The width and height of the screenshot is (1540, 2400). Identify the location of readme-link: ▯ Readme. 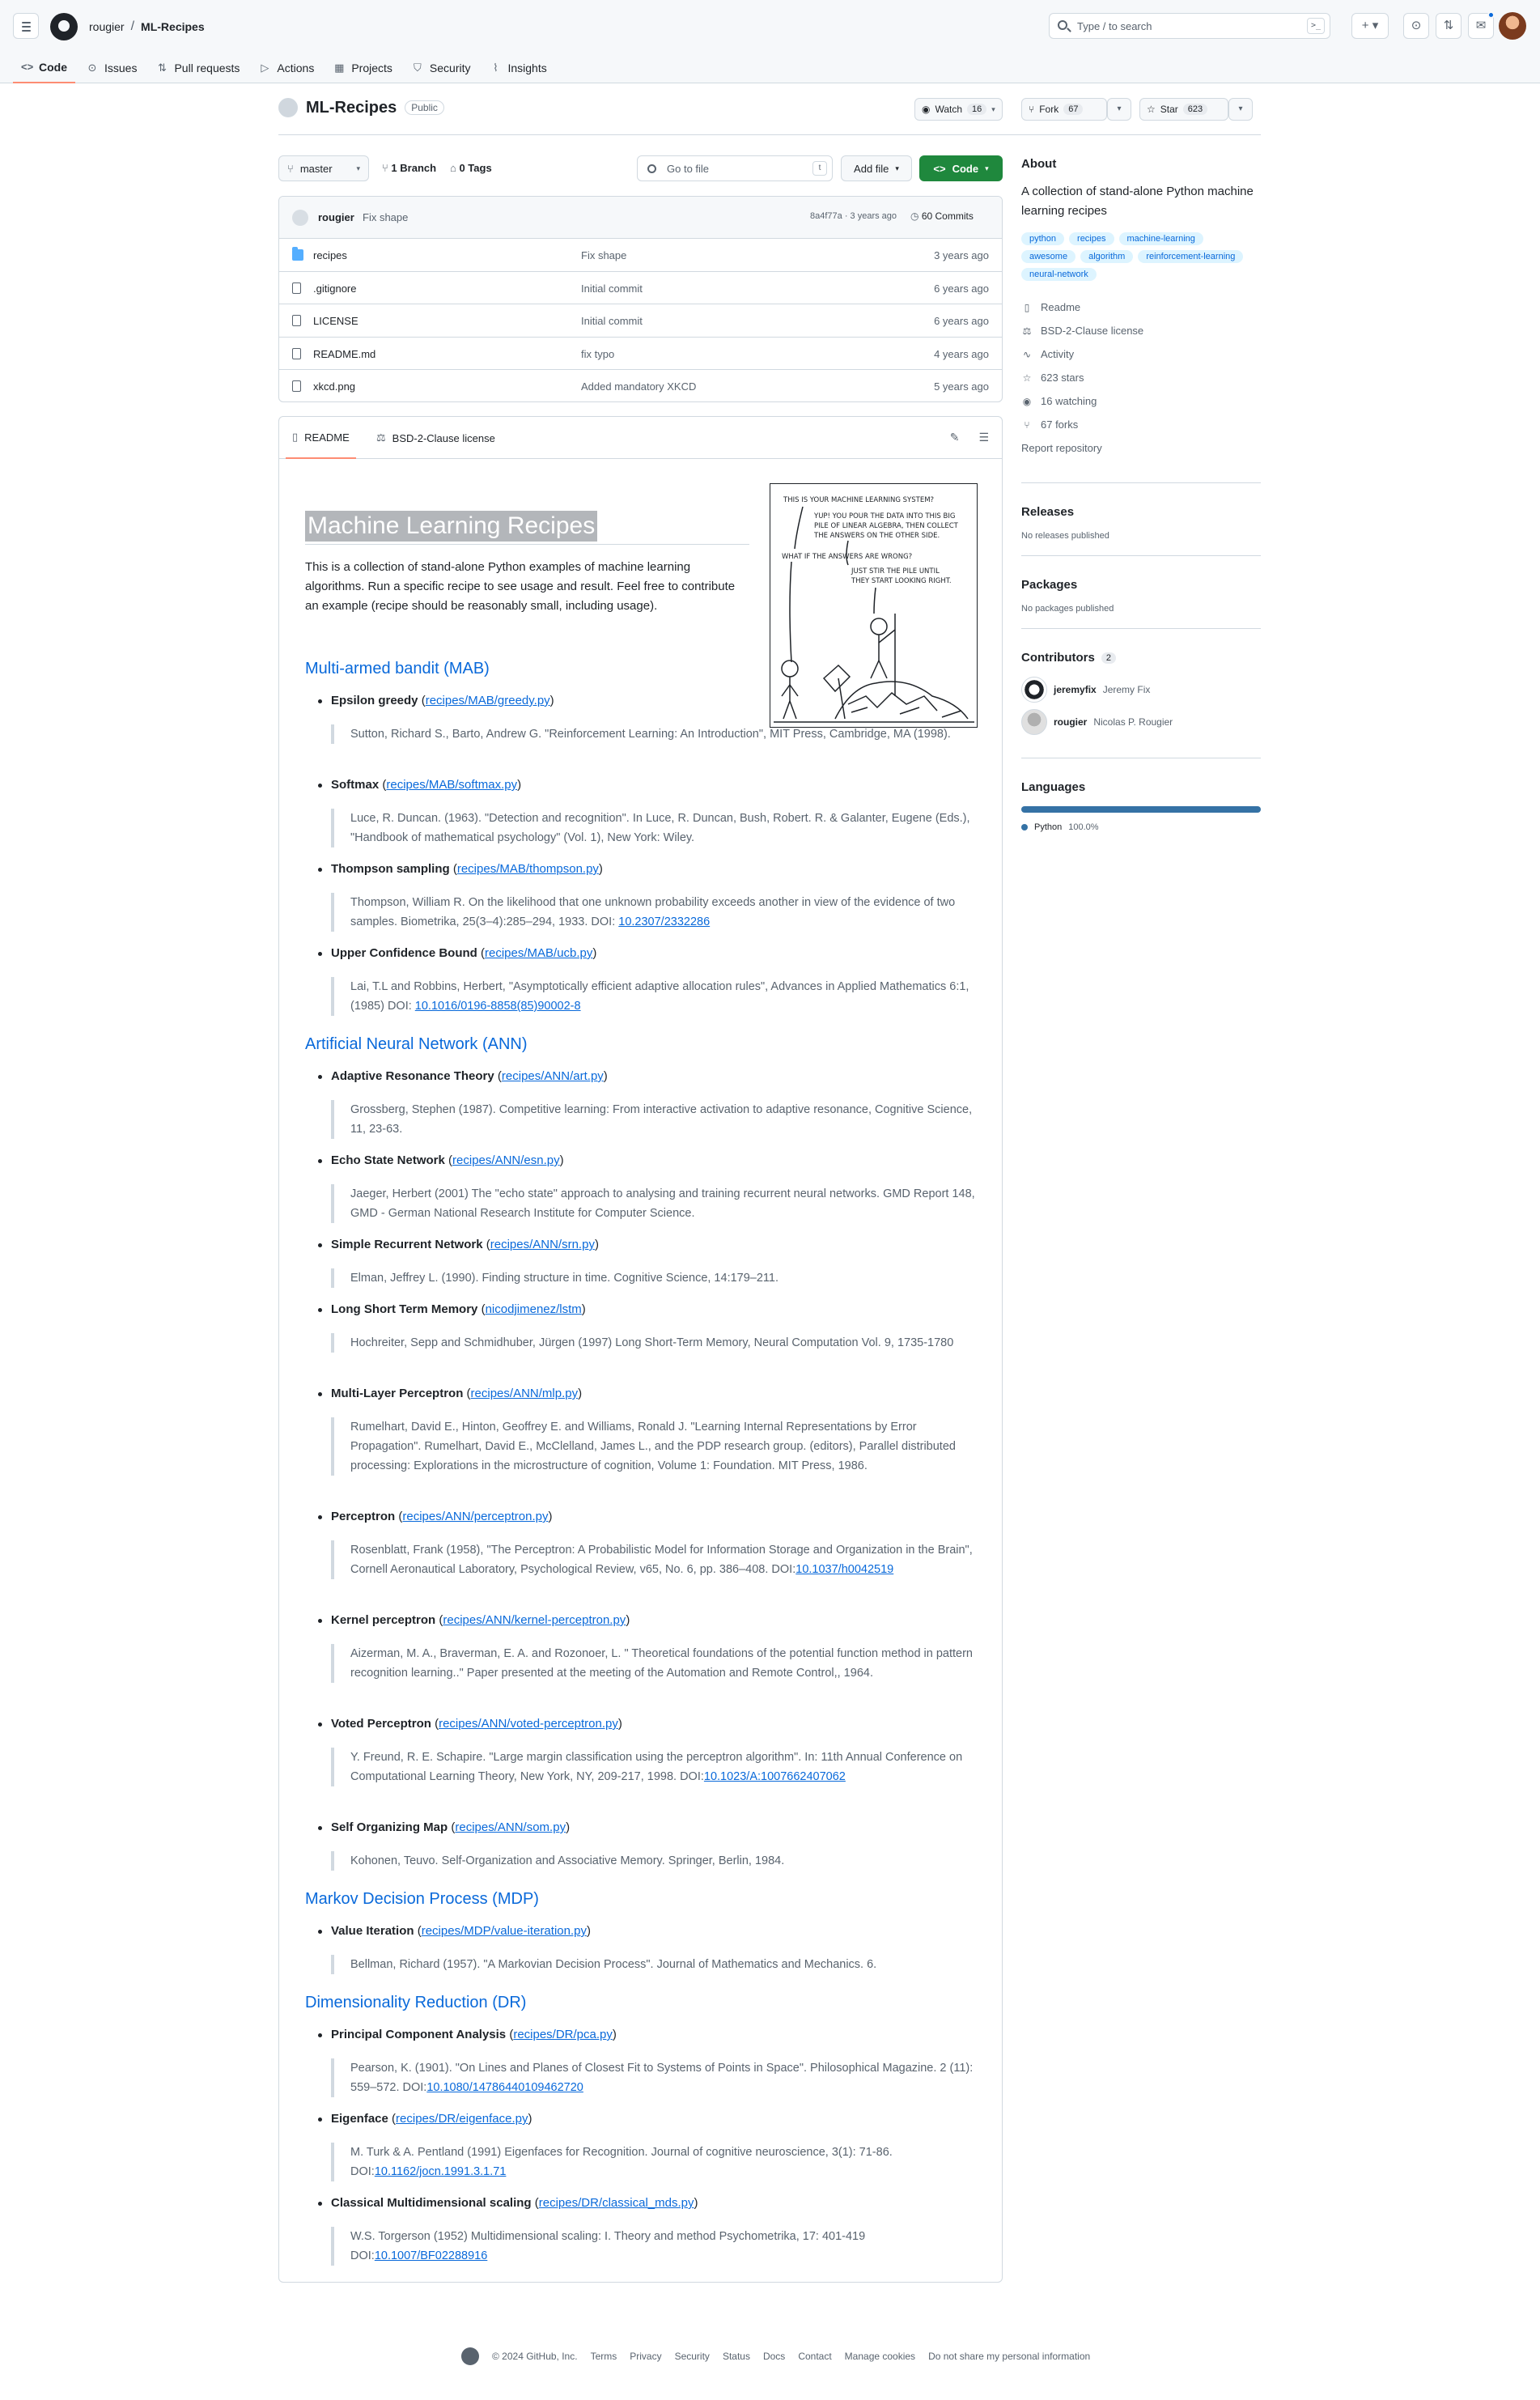
(1141, 307).